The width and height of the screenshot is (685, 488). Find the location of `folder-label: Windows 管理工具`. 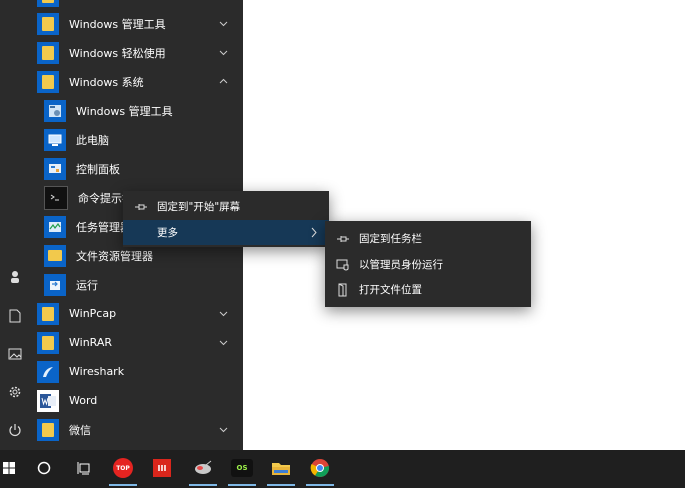

folder-label: Windows 管理工具 is located at coordinates (117, 24).